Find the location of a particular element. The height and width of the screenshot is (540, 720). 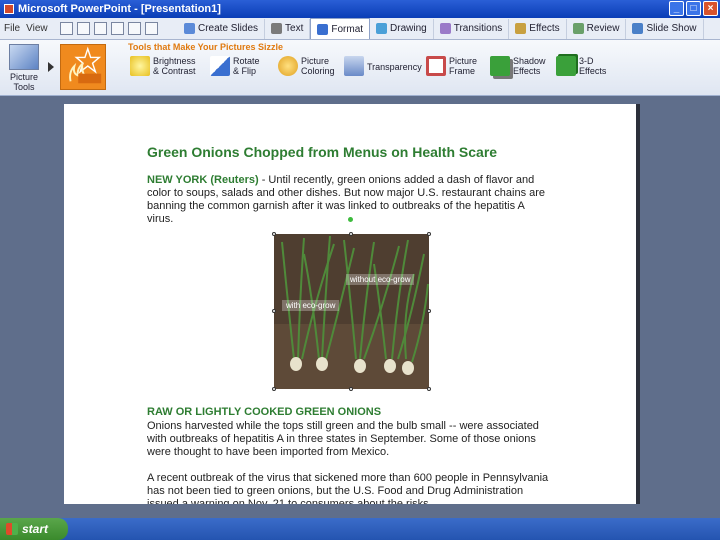

taskbar: start is located at coordinates (360, 529).